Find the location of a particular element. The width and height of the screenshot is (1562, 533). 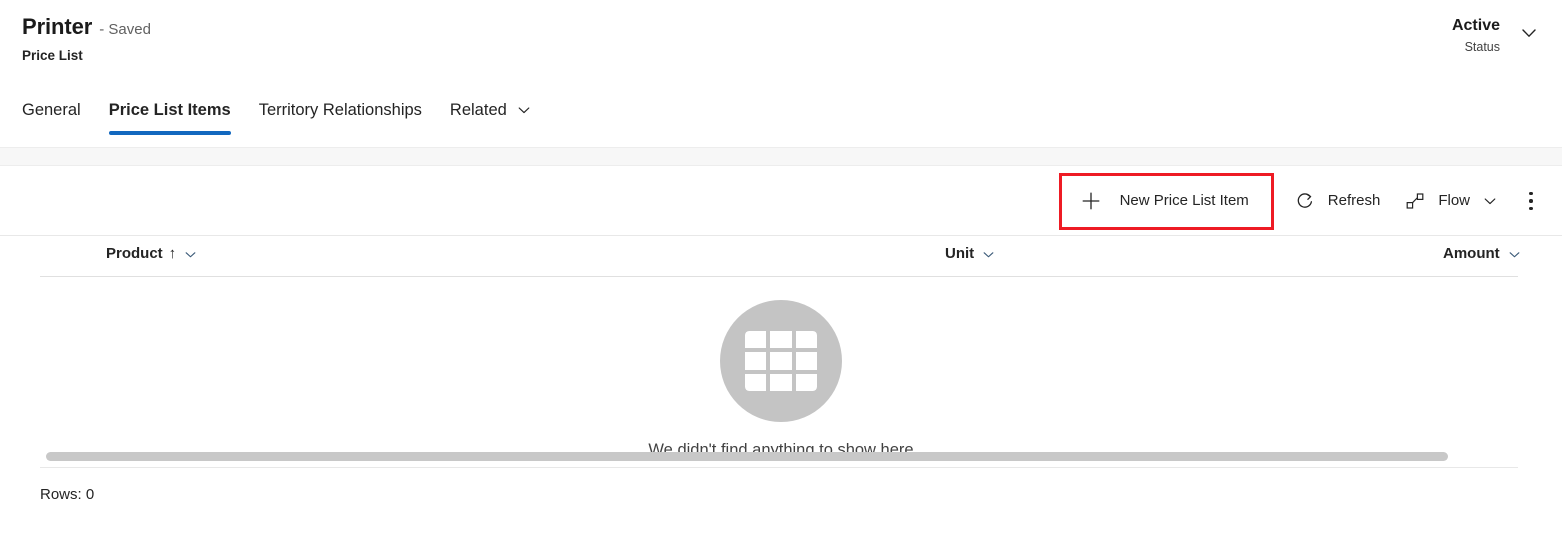

tab-price-list-items-label: Price List Items is located at coordinates (169, 110).